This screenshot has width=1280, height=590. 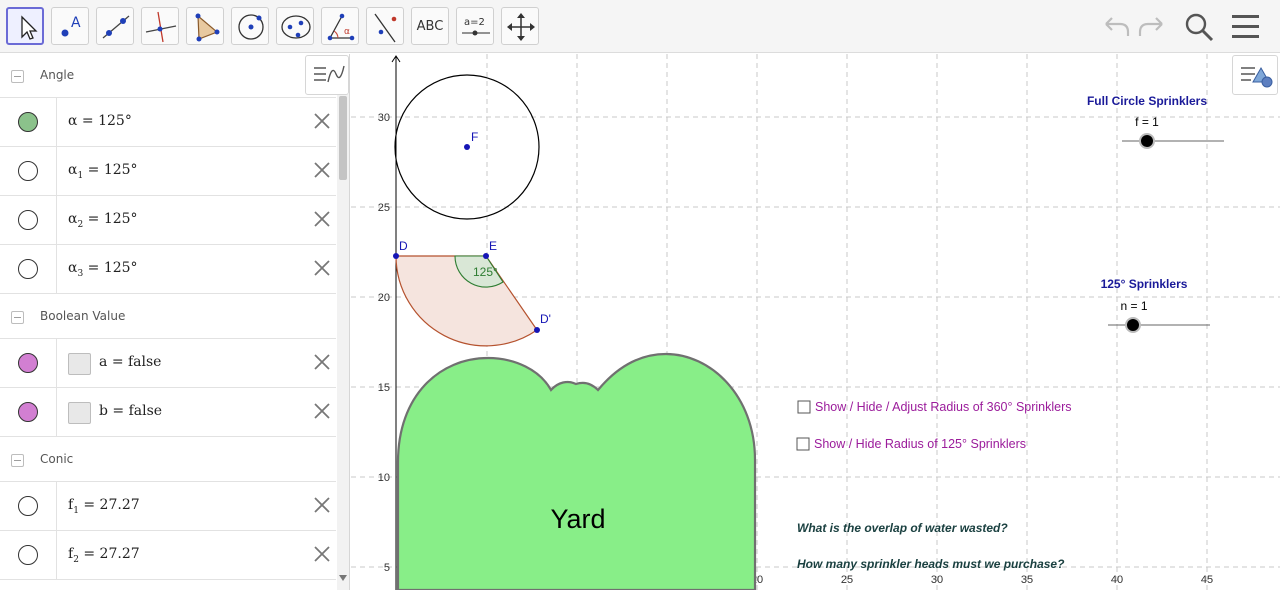 I want to click on conic-tool-button, so click(x=295, y=26).